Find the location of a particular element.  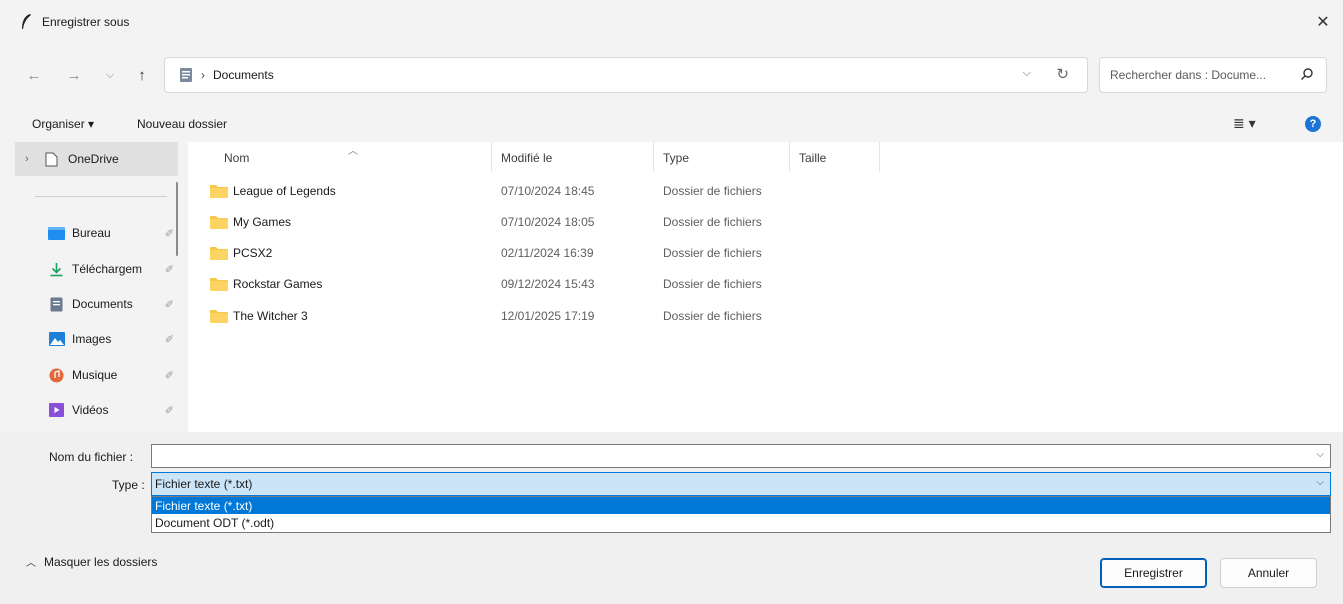

sidebar-item-musique: Musique ✐ is located at coordinates (113, 375).